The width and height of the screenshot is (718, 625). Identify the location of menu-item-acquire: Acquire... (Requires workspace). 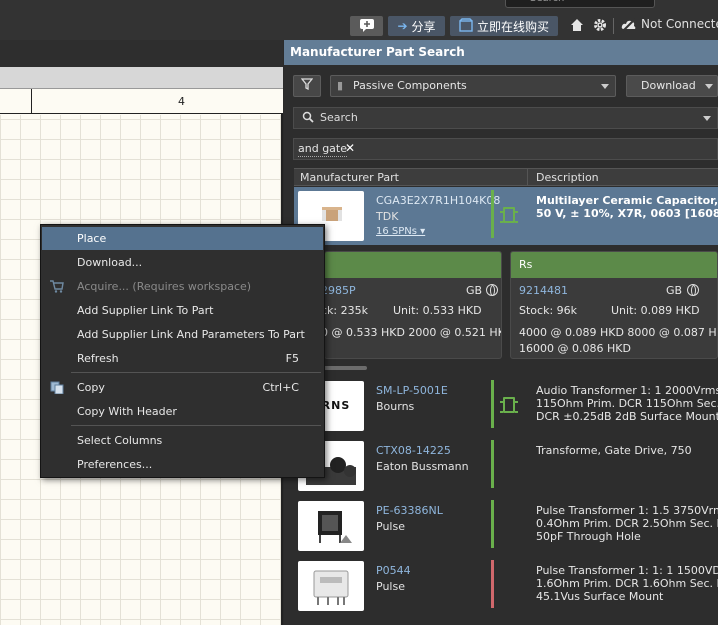
(182, 286).